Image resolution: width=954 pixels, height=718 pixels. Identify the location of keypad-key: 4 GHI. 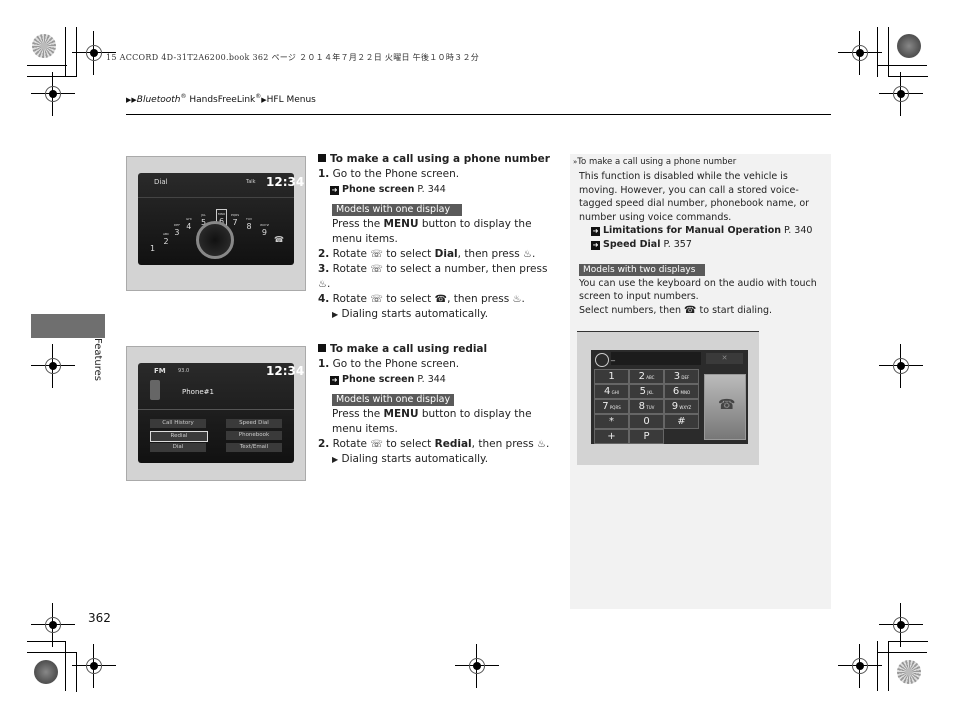
(611, 391).